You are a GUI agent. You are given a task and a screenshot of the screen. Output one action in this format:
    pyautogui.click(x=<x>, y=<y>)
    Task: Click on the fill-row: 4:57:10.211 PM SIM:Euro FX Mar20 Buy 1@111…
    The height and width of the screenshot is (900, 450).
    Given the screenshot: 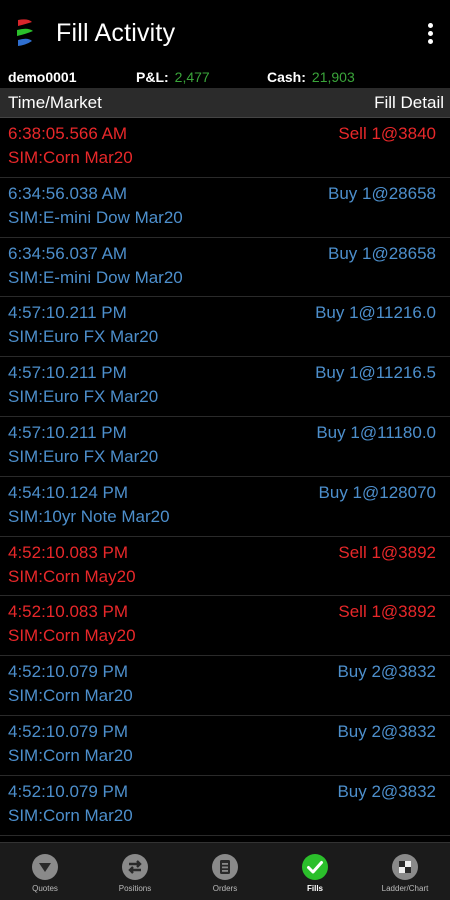 What is the action you would take?
    pyautogui.click(x=225, y=447)
    